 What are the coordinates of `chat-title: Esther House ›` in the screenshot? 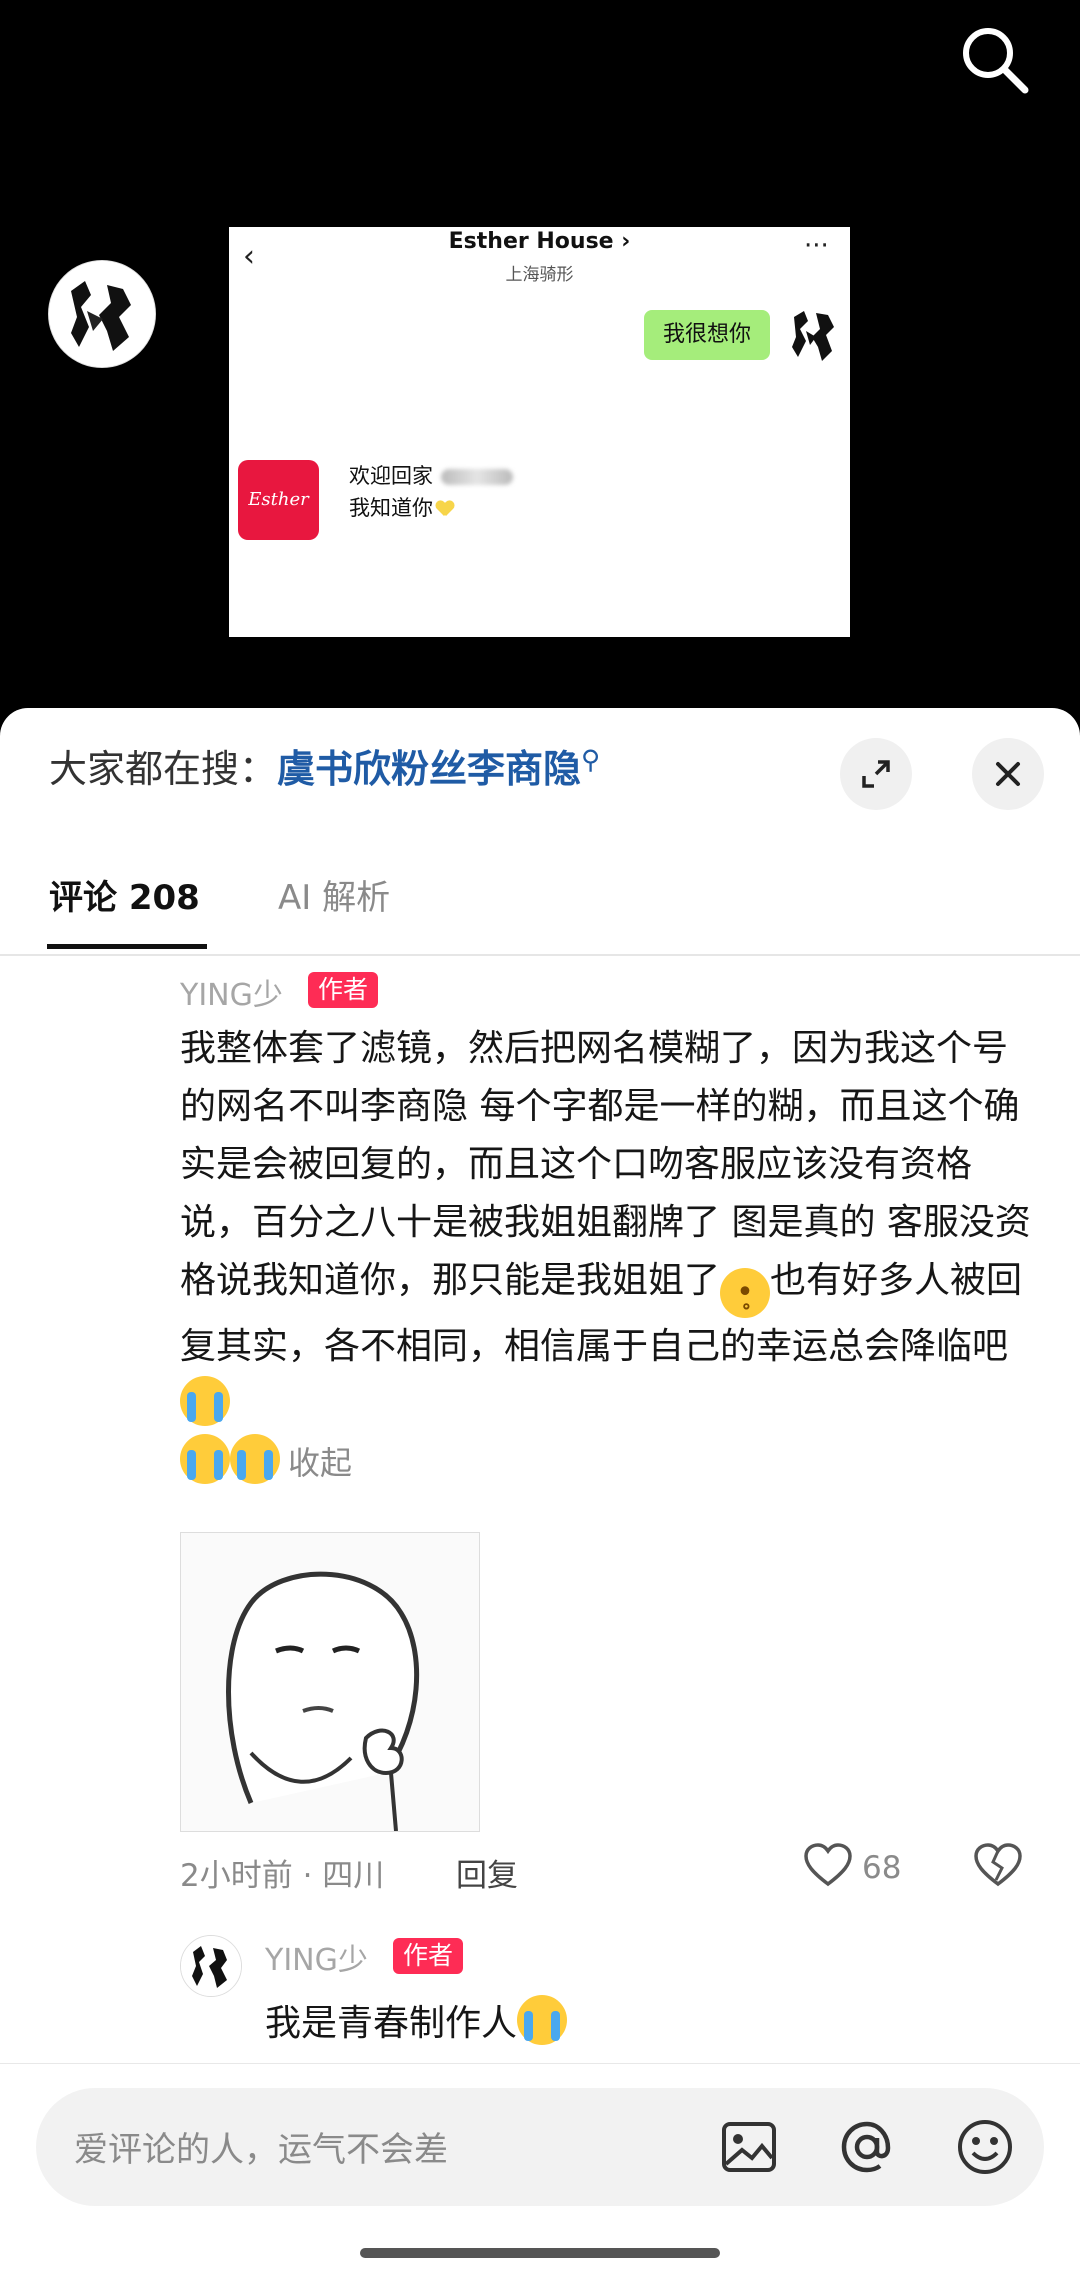 It's located at (539, 241).